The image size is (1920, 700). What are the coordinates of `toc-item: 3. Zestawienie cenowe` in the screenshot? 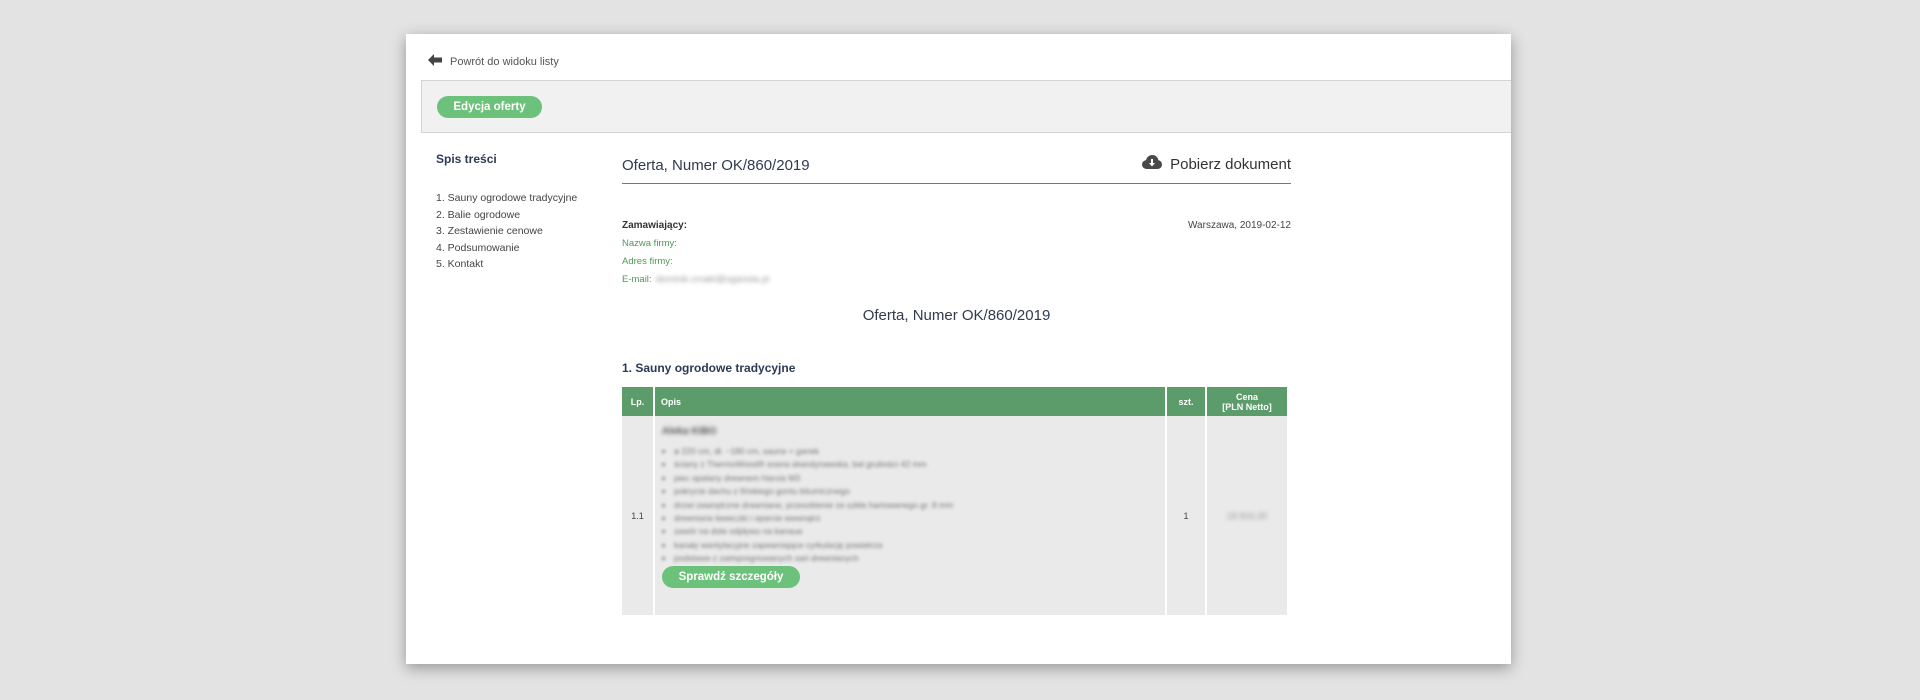 It's located at (521, 231).